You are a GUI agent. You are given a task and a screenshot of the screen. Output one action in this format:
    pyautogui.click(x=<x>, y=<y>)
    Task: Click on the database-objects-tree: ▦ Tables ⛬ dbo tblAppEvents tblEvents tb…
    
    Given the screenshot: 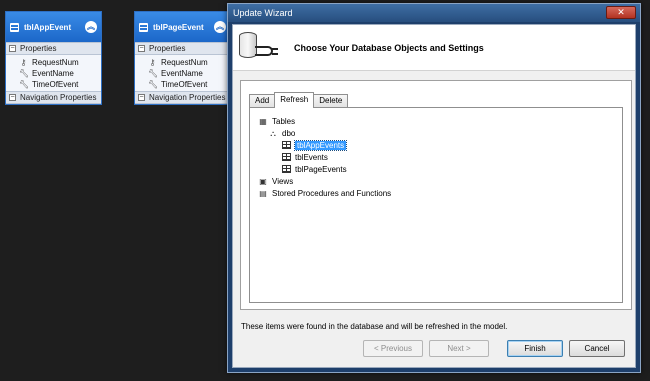 What is the action you would take?
    pyautogui.click(x=324, y=157)
    